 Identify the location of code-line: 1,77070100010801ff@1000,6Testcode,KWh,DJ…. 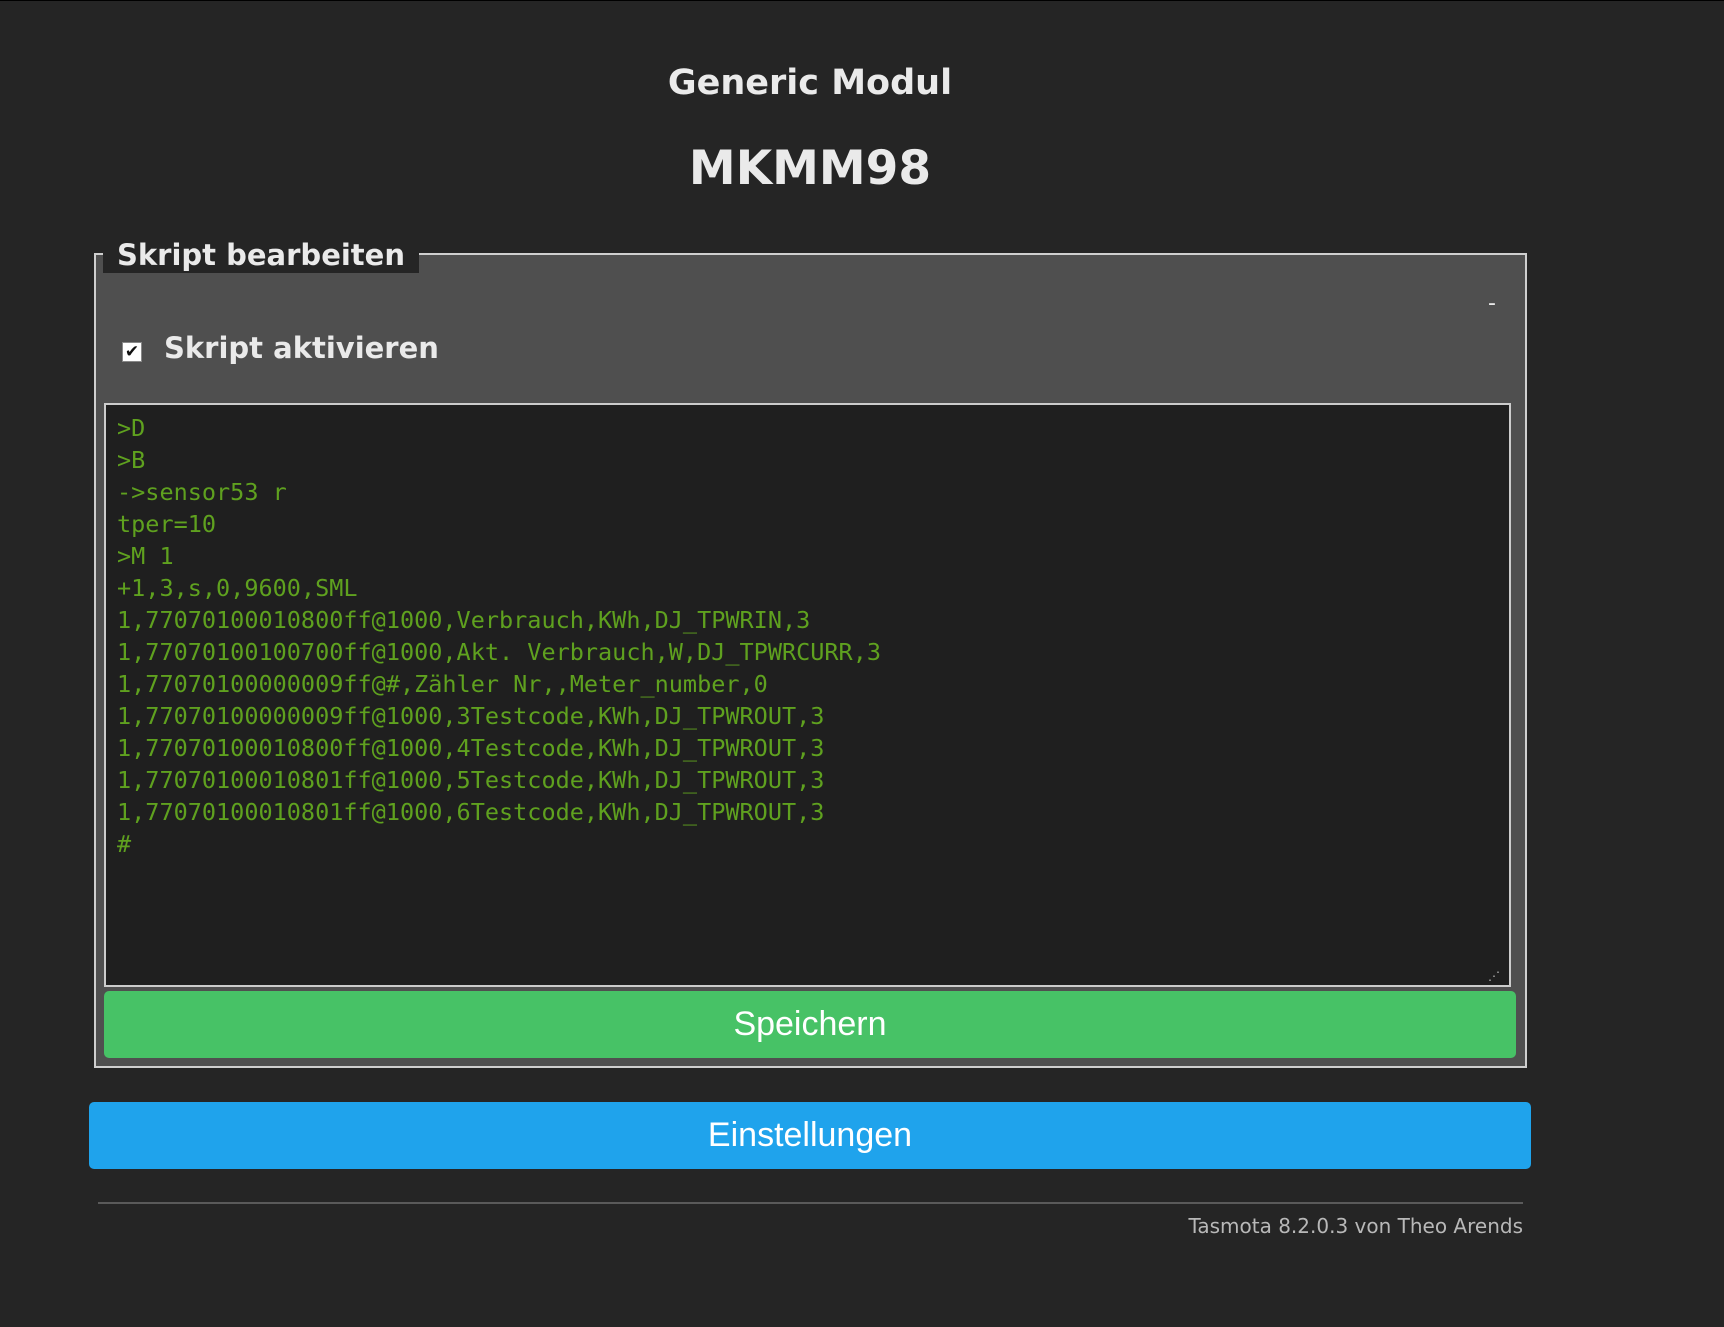
(471, 812).